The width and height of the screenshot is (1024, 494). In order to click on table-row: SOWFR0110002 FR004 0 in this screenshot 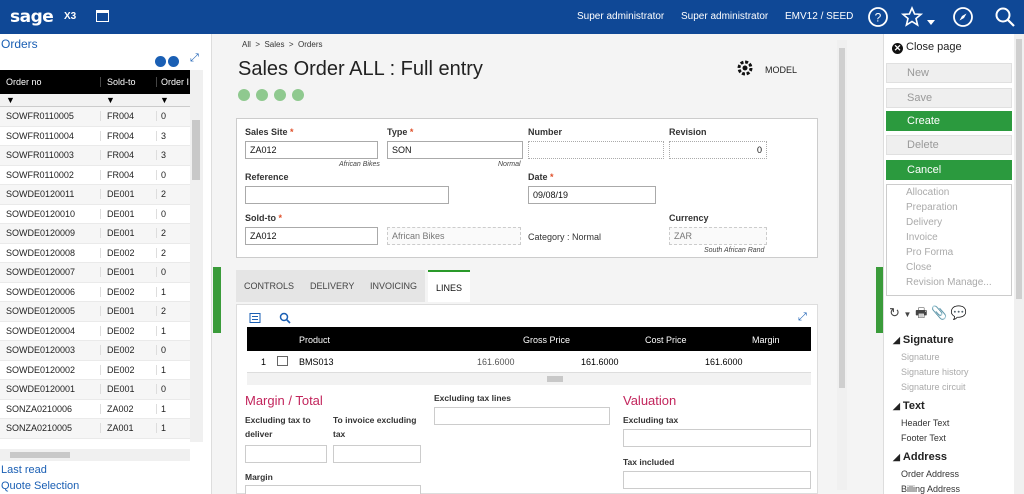, I will do `click(95, 175)`.